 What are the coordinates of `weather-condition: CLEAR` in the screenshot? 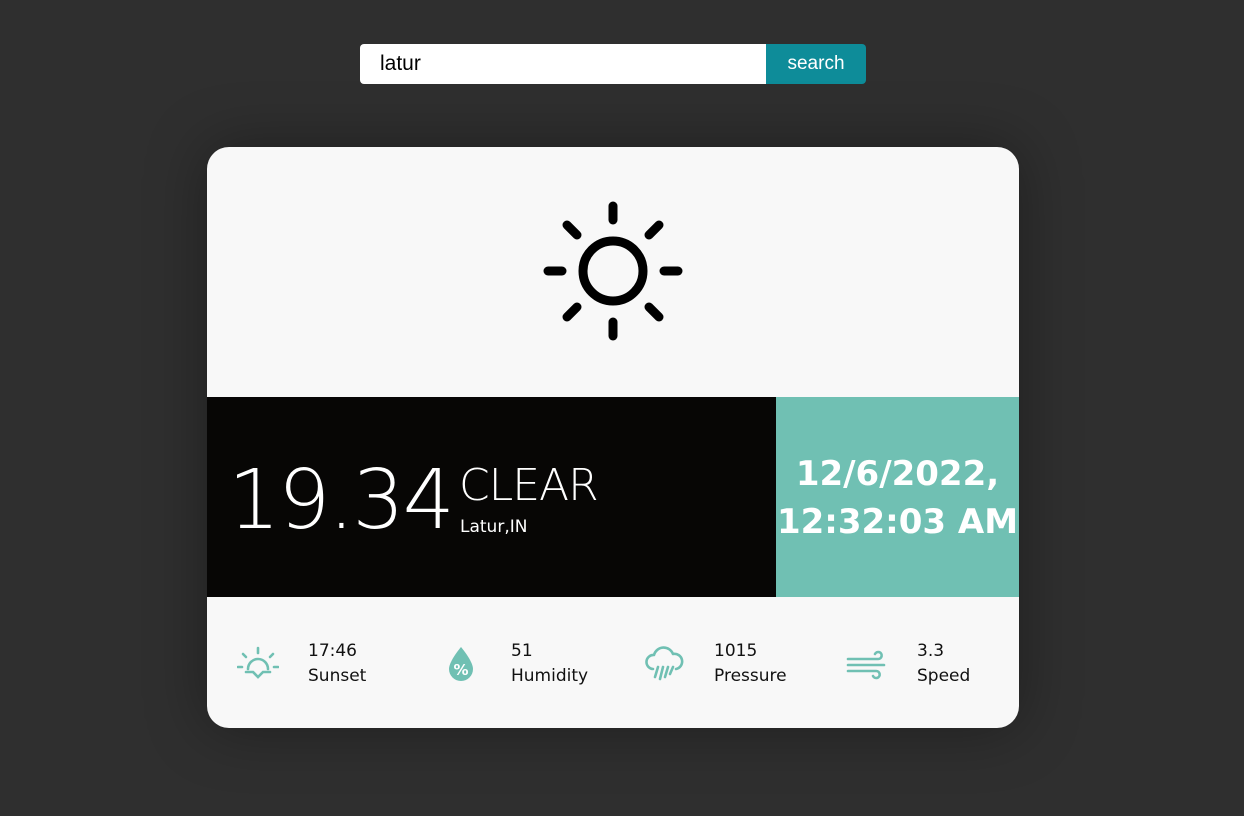 It's located at (529, 485).